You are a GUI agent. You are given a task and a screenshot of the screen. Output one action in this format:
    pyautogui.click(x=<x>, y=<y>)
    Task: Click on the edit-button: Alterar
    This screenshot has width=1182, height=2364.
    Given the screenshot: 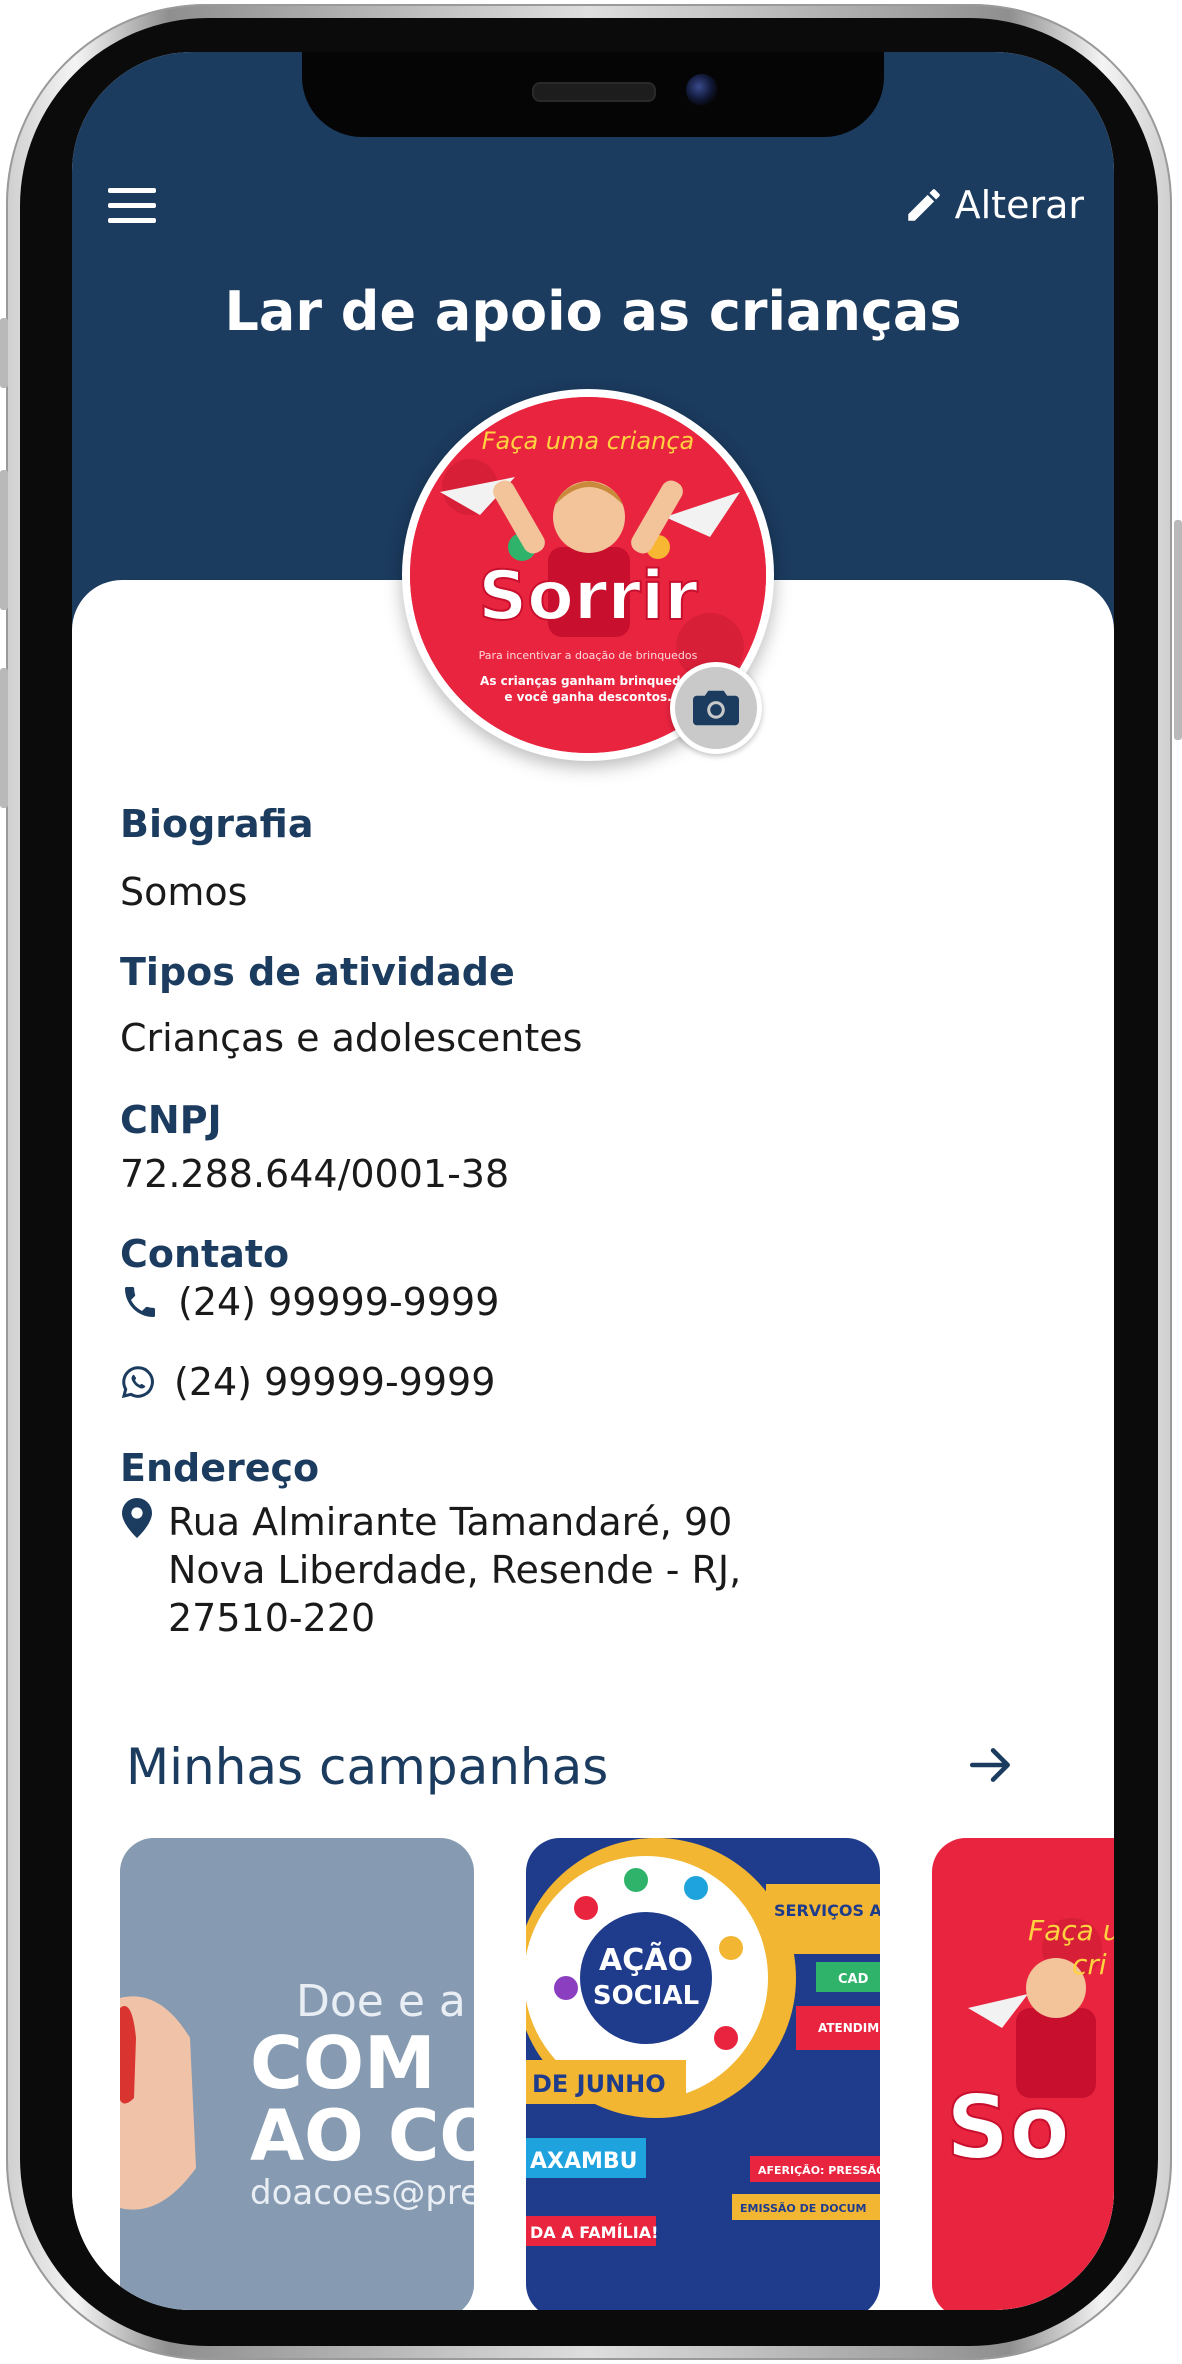 What is the action you would take?
    pyautogui.click(x=993, y=205)
    